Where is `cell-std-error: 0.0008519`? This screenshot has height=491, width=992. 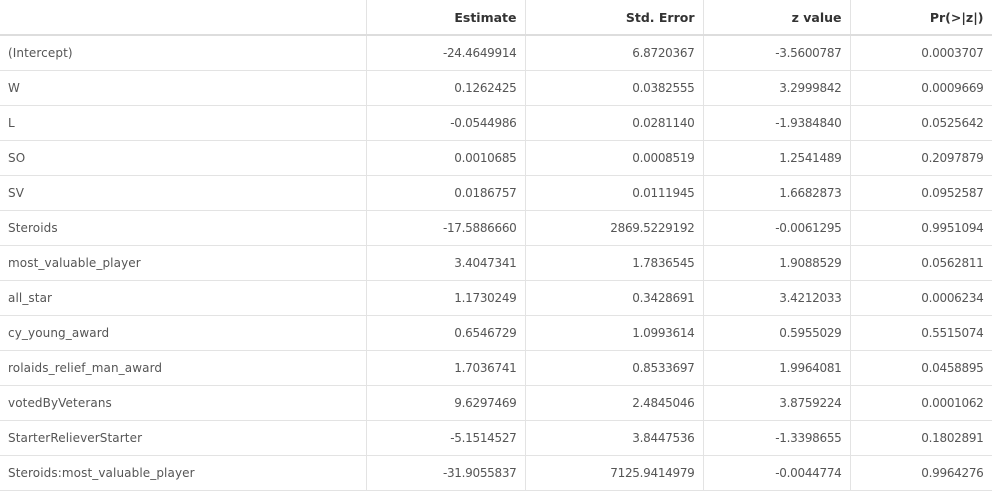
cell-std-error: 0.0008519 is located at coordinates (614, 157).